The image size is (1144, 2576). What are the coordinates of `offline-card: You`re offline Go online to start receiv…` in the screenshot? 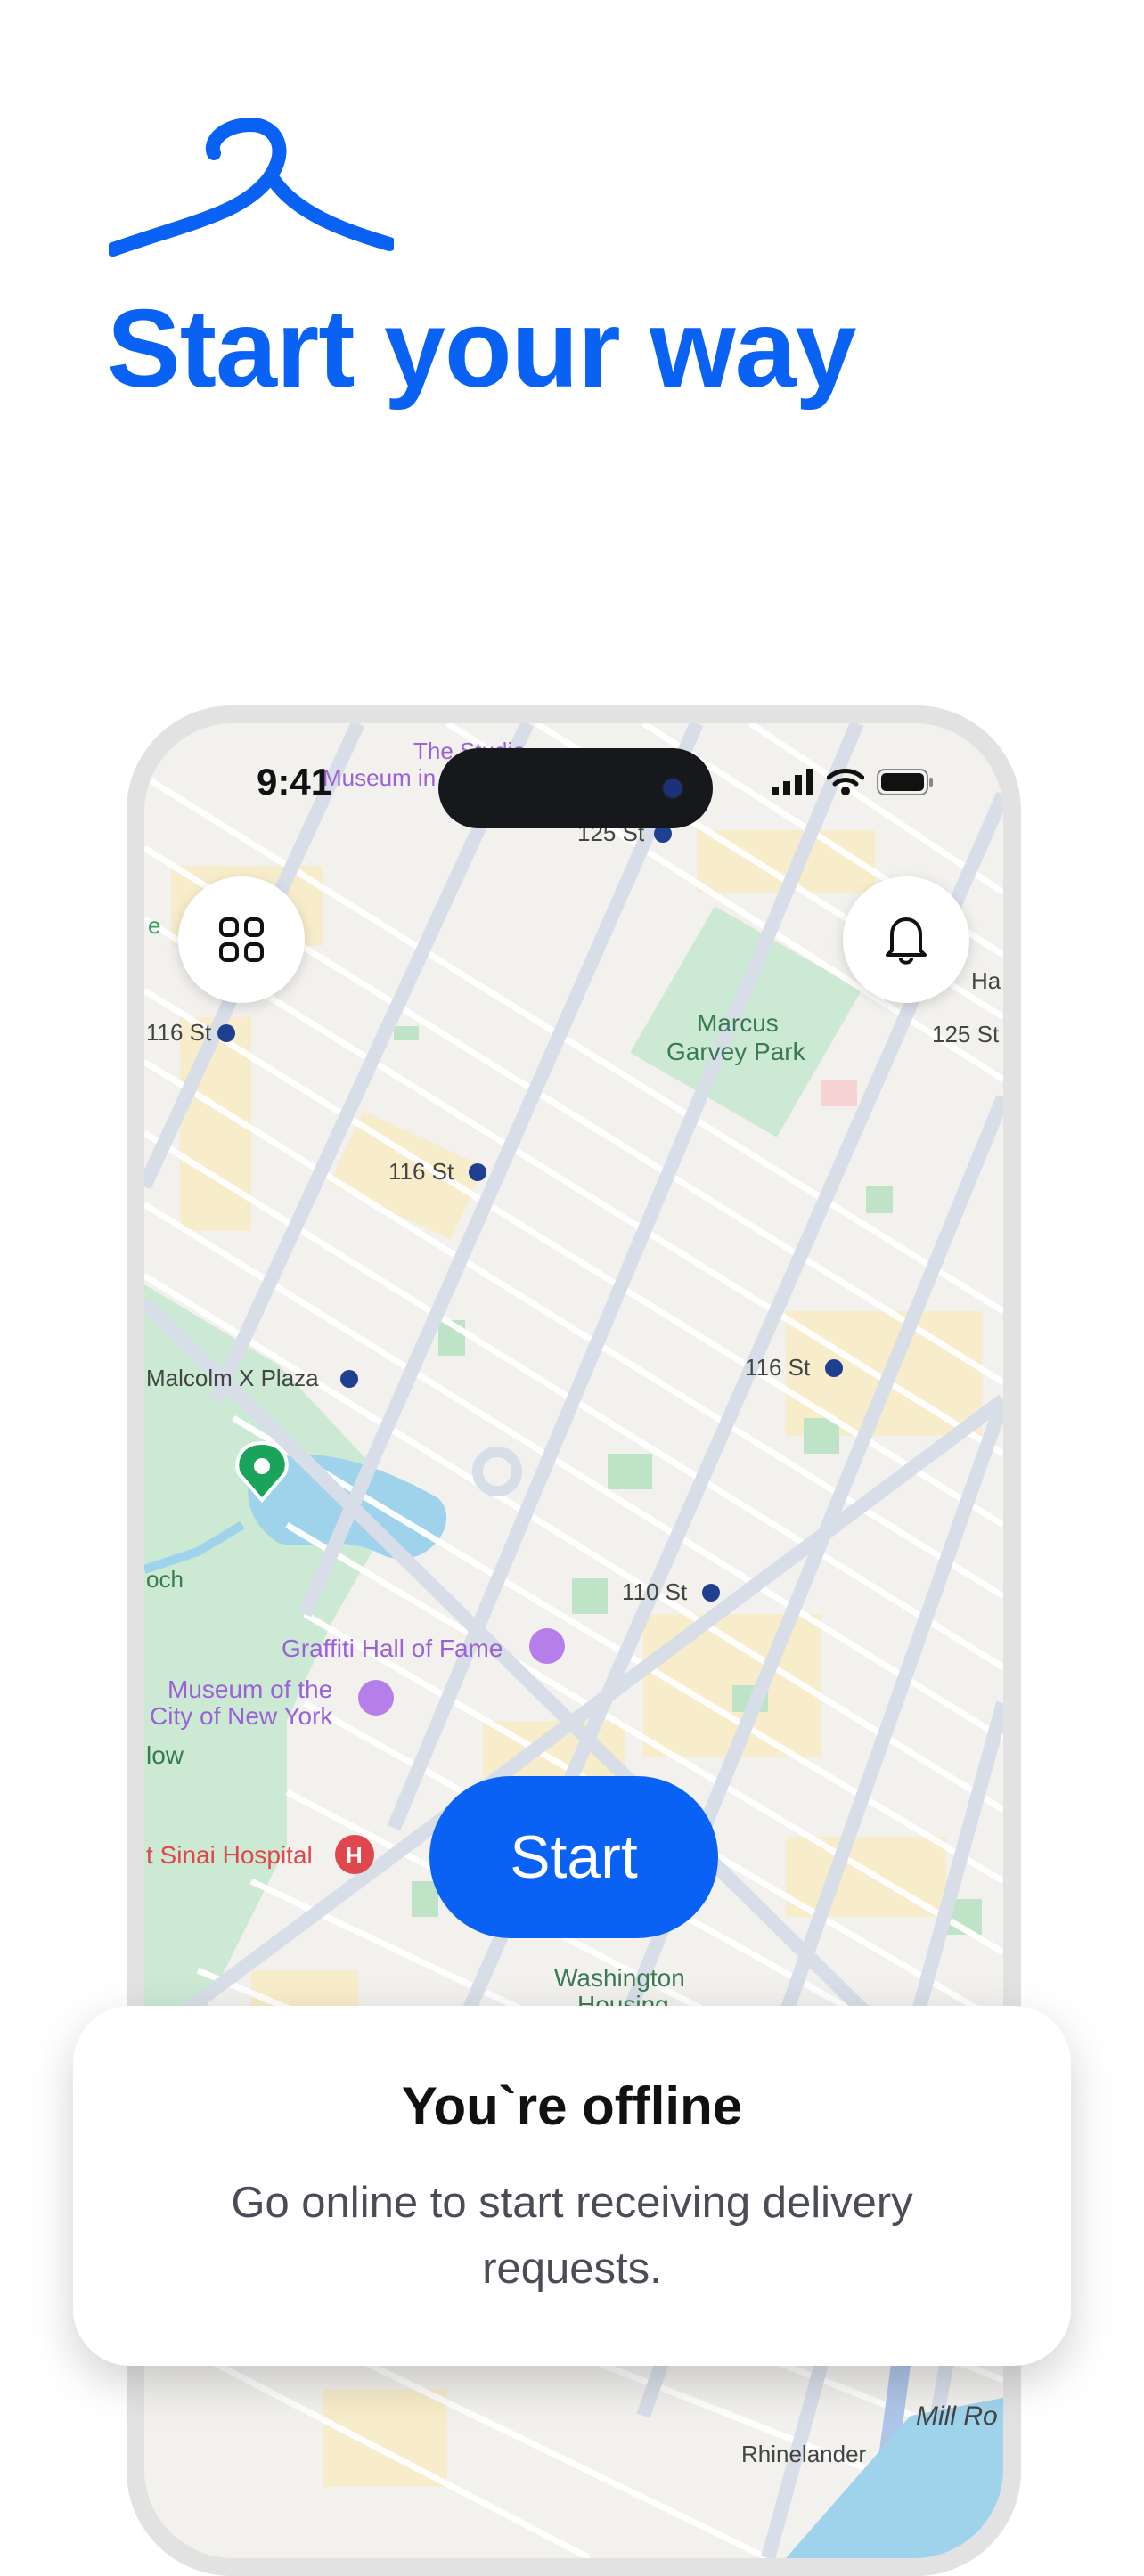 It's located at (572, 2186).